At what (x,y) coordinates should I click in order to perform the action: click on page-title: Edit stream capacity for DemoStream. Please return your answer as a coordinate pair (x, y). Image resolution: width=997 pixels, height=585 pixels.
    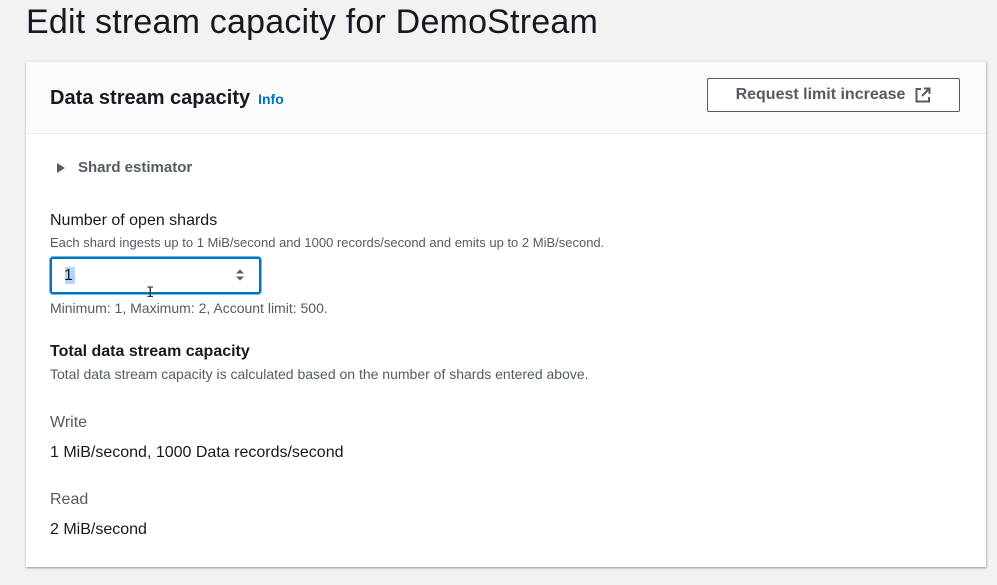
    Looking at the image, I should click on (312, 22).